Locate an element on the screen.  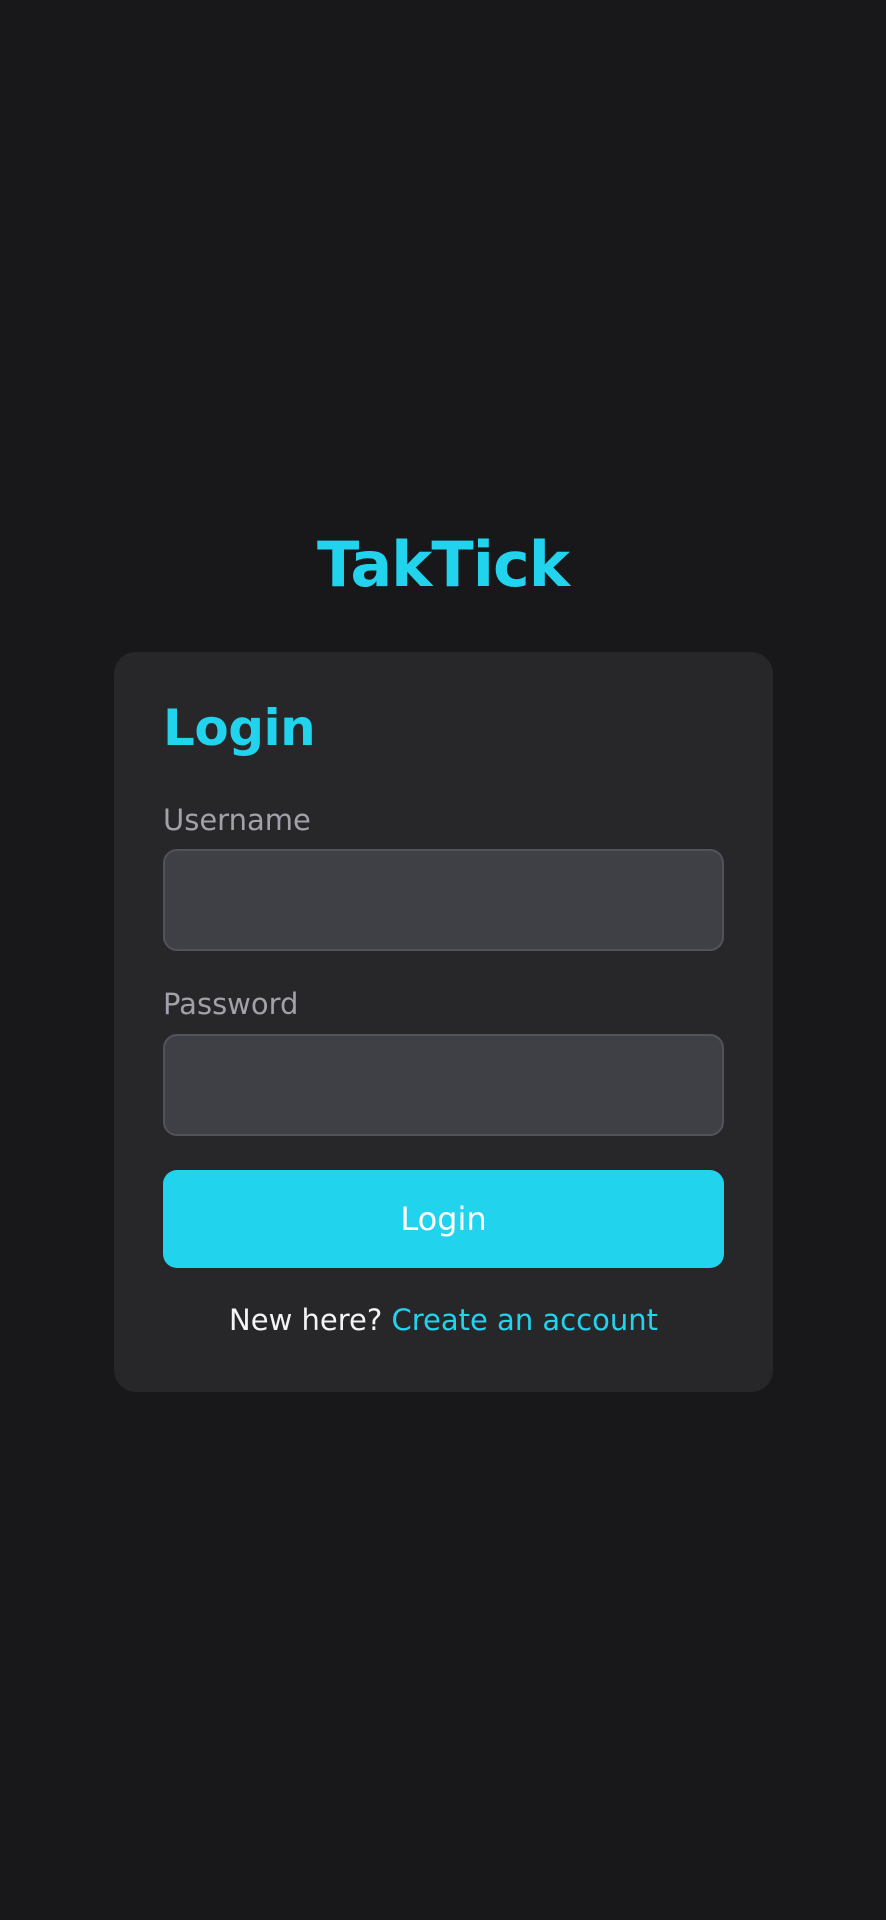
username-input is located at coordinates (443, 900).